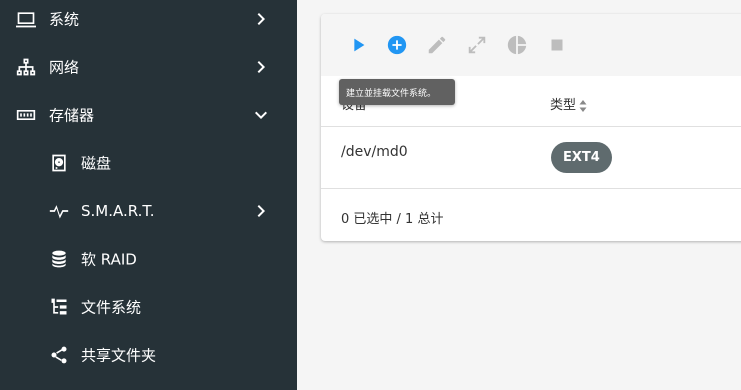 This screenshot has height=390, width=741. I want to click on unmount-button, so click(557, 45).